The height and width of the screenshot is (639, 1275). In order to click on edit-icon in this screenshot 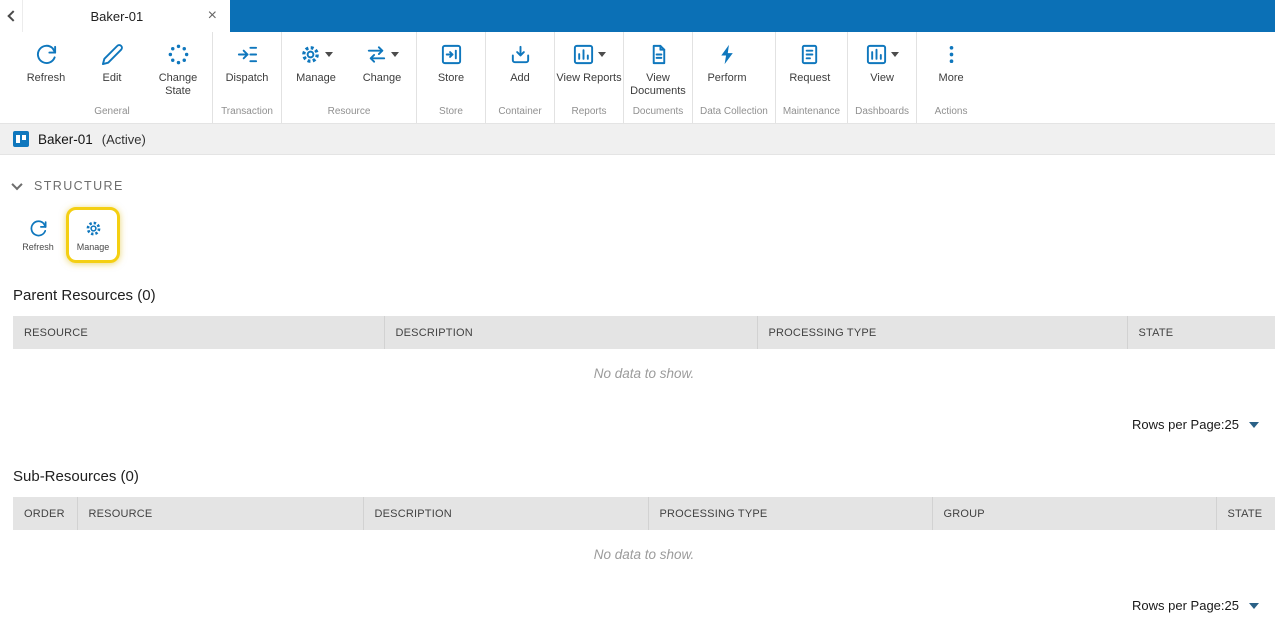, I will do `click(112, 54)`.